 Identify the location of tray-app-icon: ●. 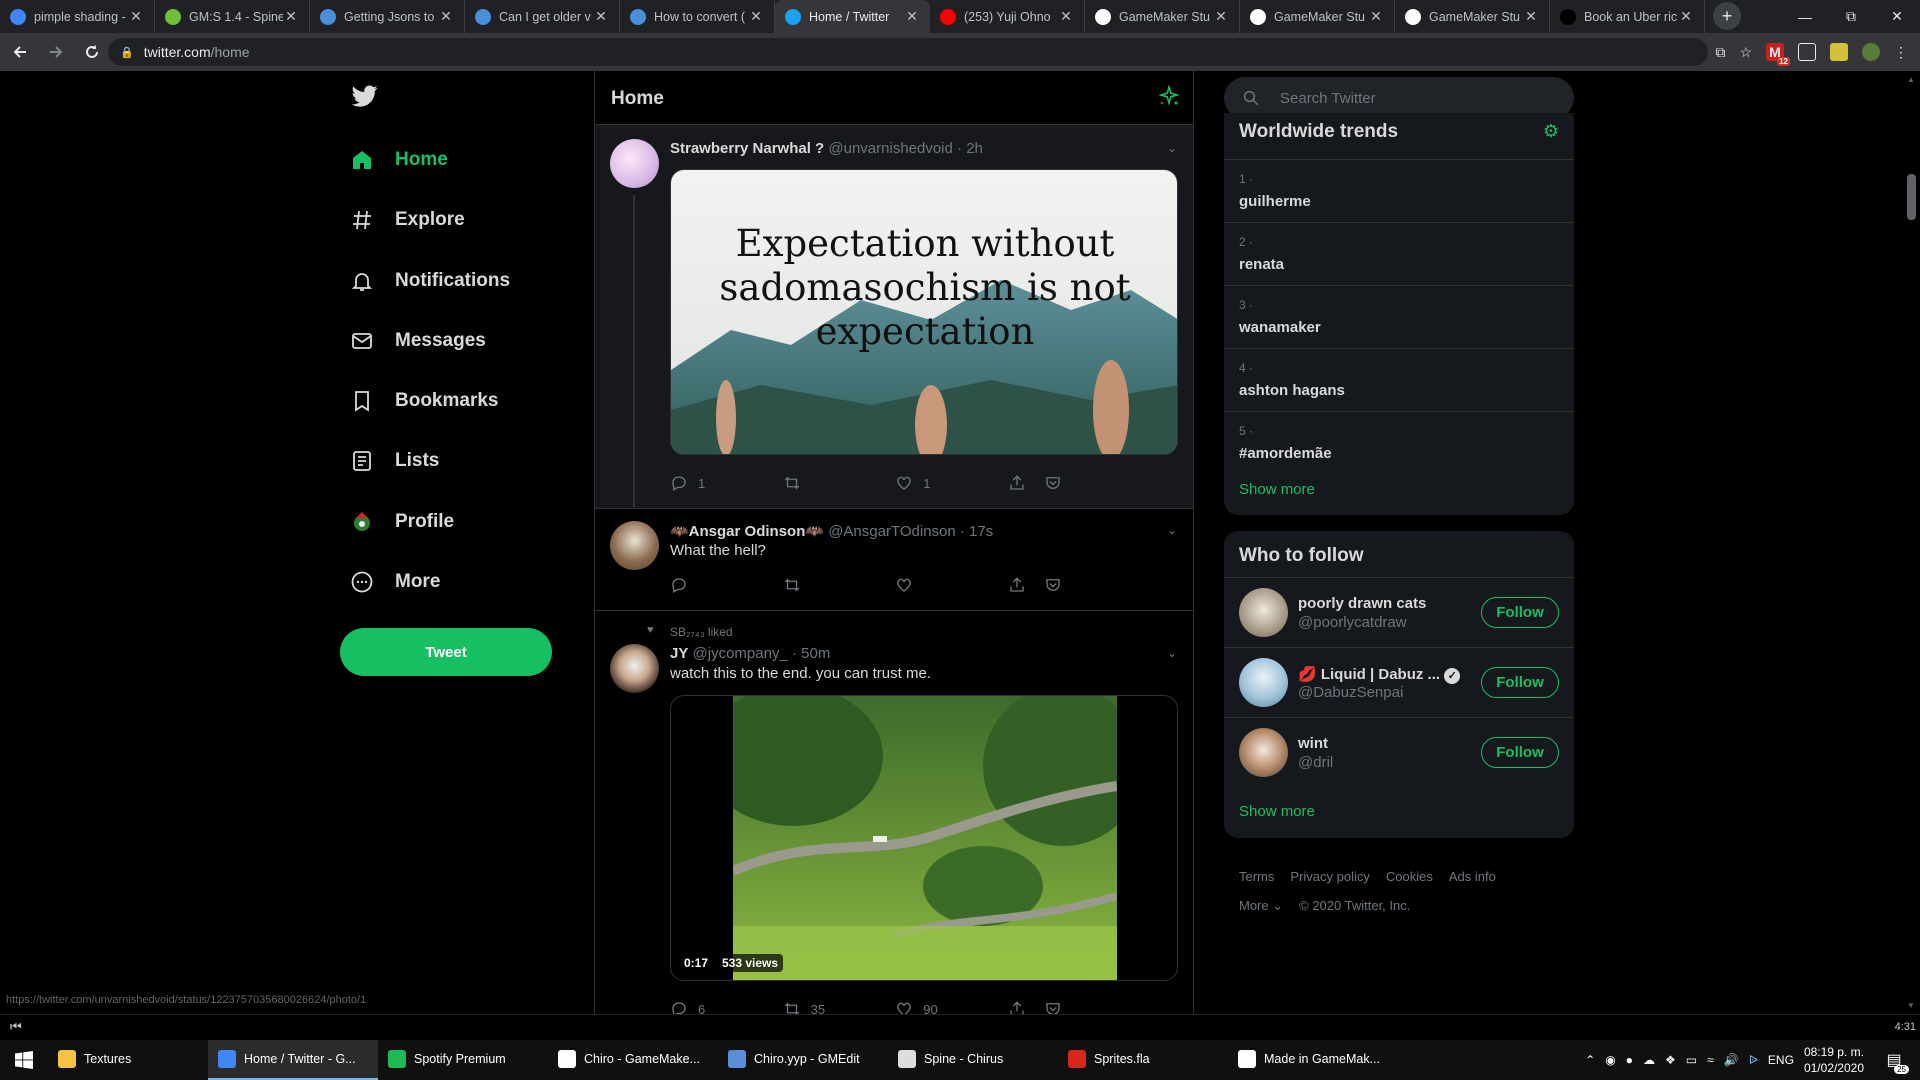
(1629, 1060).